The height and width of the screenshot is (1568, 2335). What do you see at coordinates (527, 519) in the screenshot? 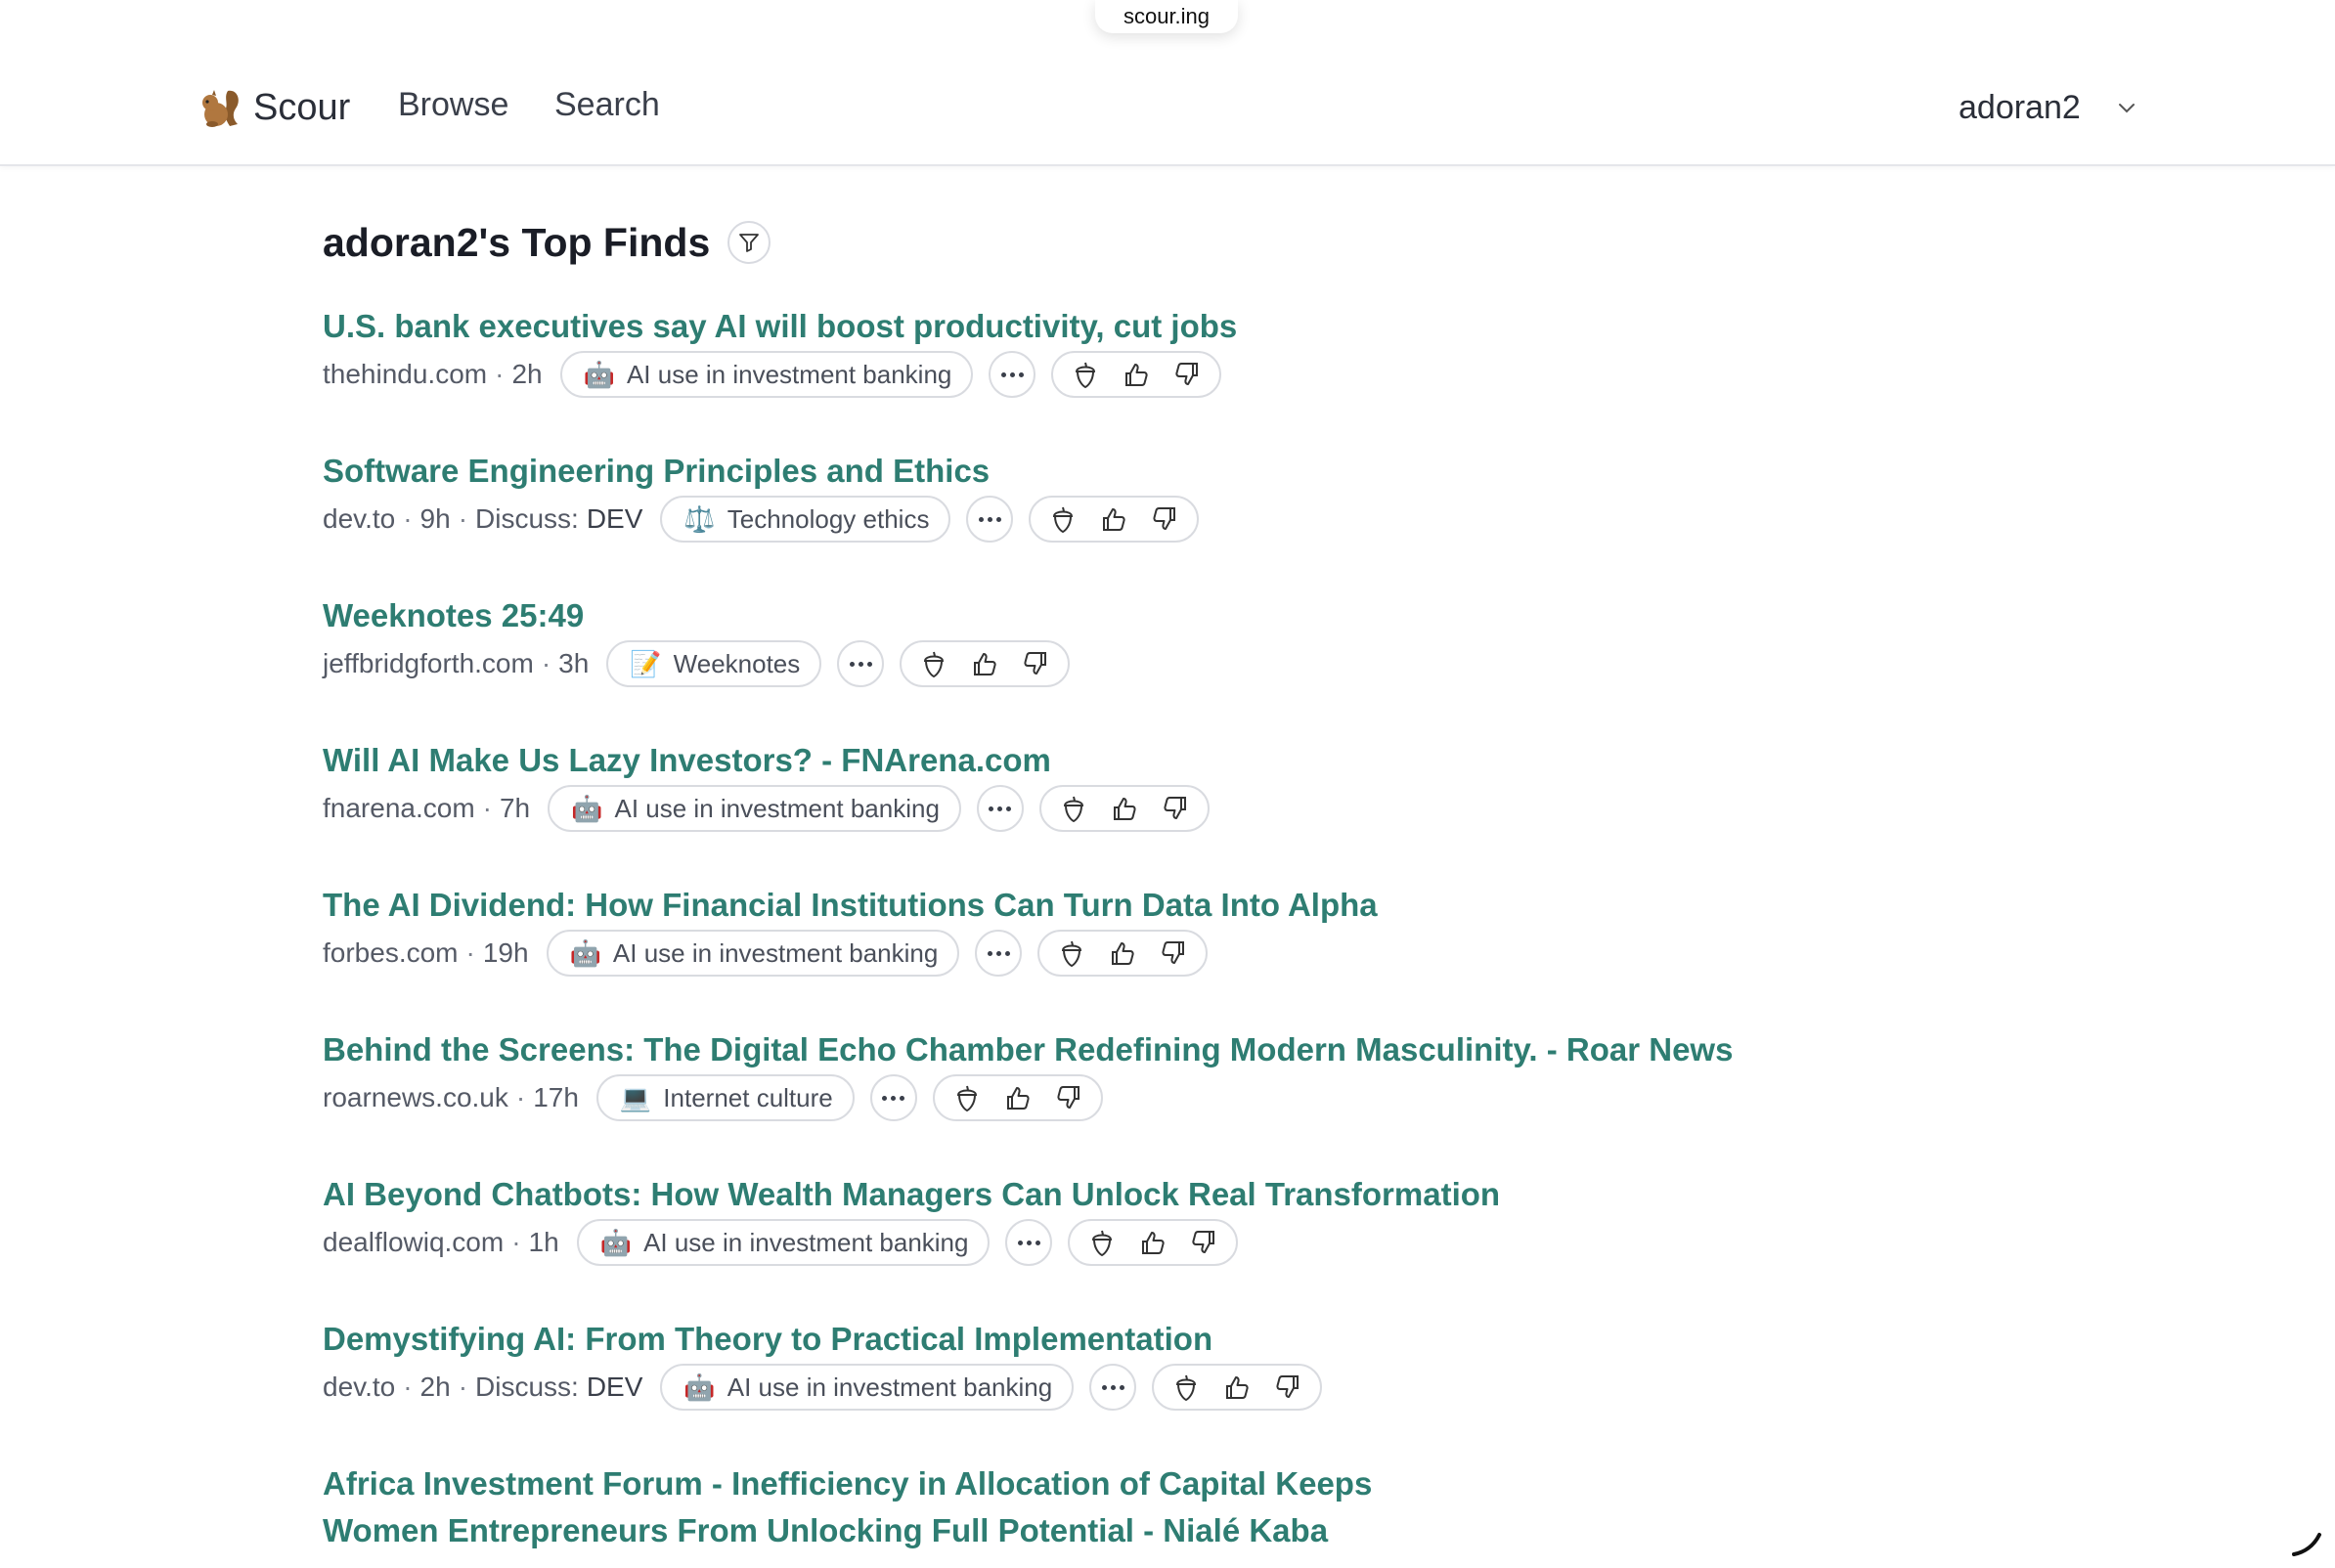
I see `discuss-prefix: Discuss:` at bounding box center [527, 519].